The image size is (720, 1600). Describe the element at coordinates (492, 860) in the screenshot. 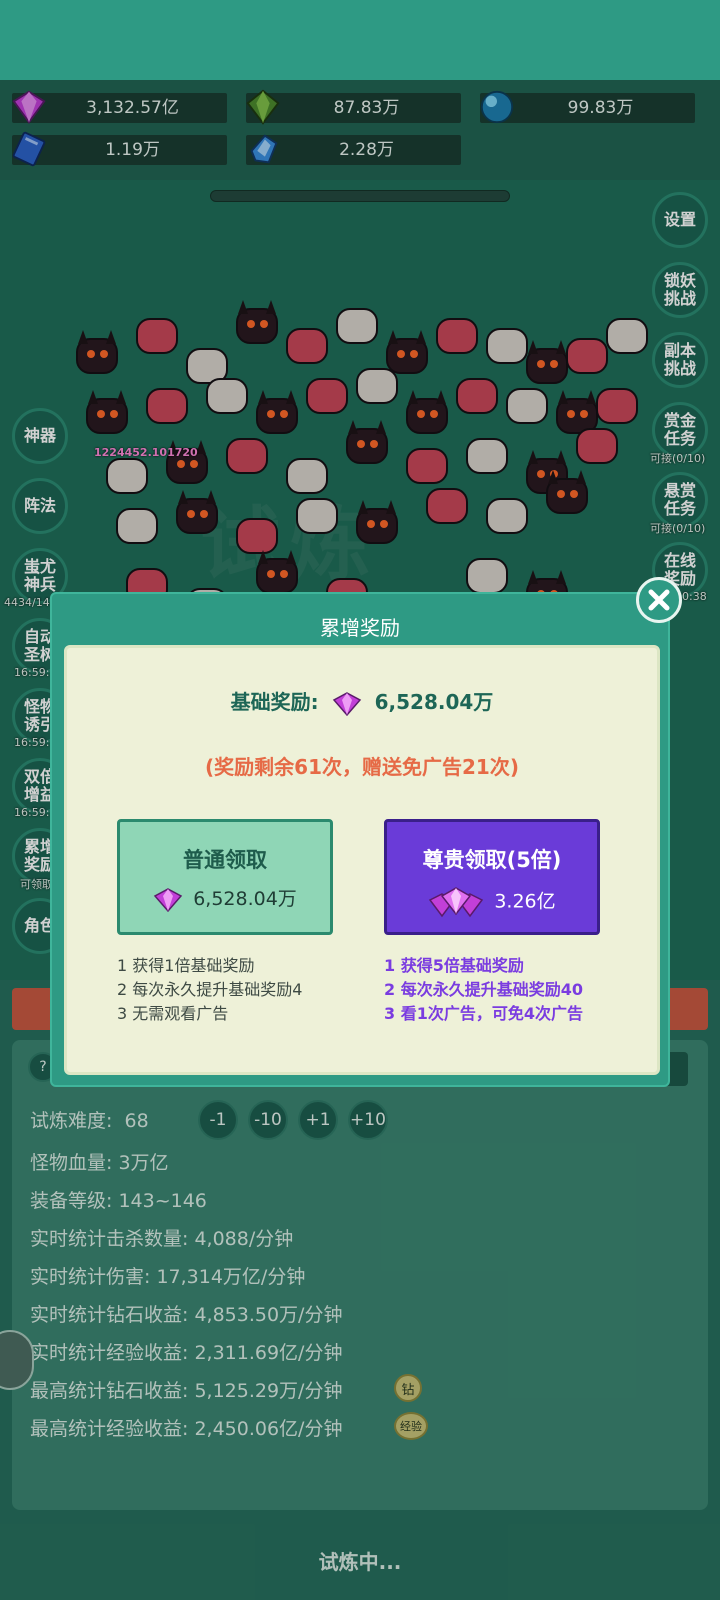

I see `premium-claim-title: 尊贵领取(5倍)` at that location.